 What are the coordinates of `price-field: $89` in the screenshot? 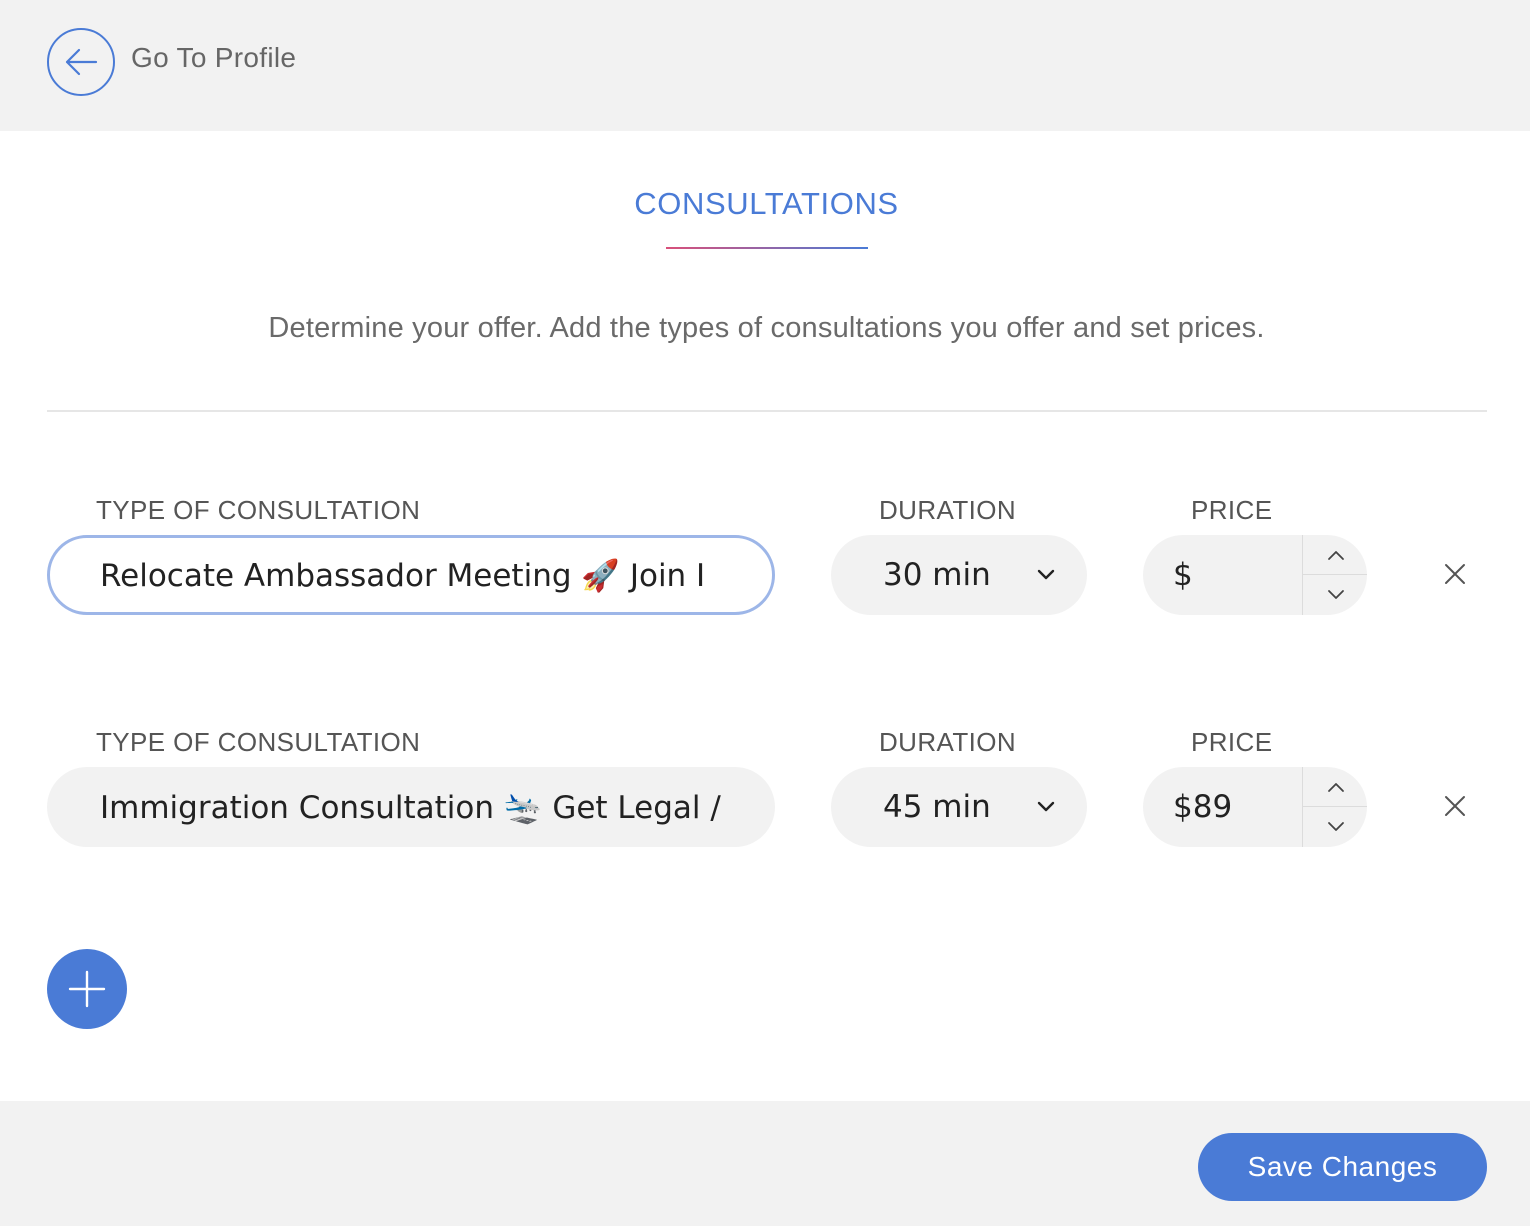 It's located at (1255, 807).